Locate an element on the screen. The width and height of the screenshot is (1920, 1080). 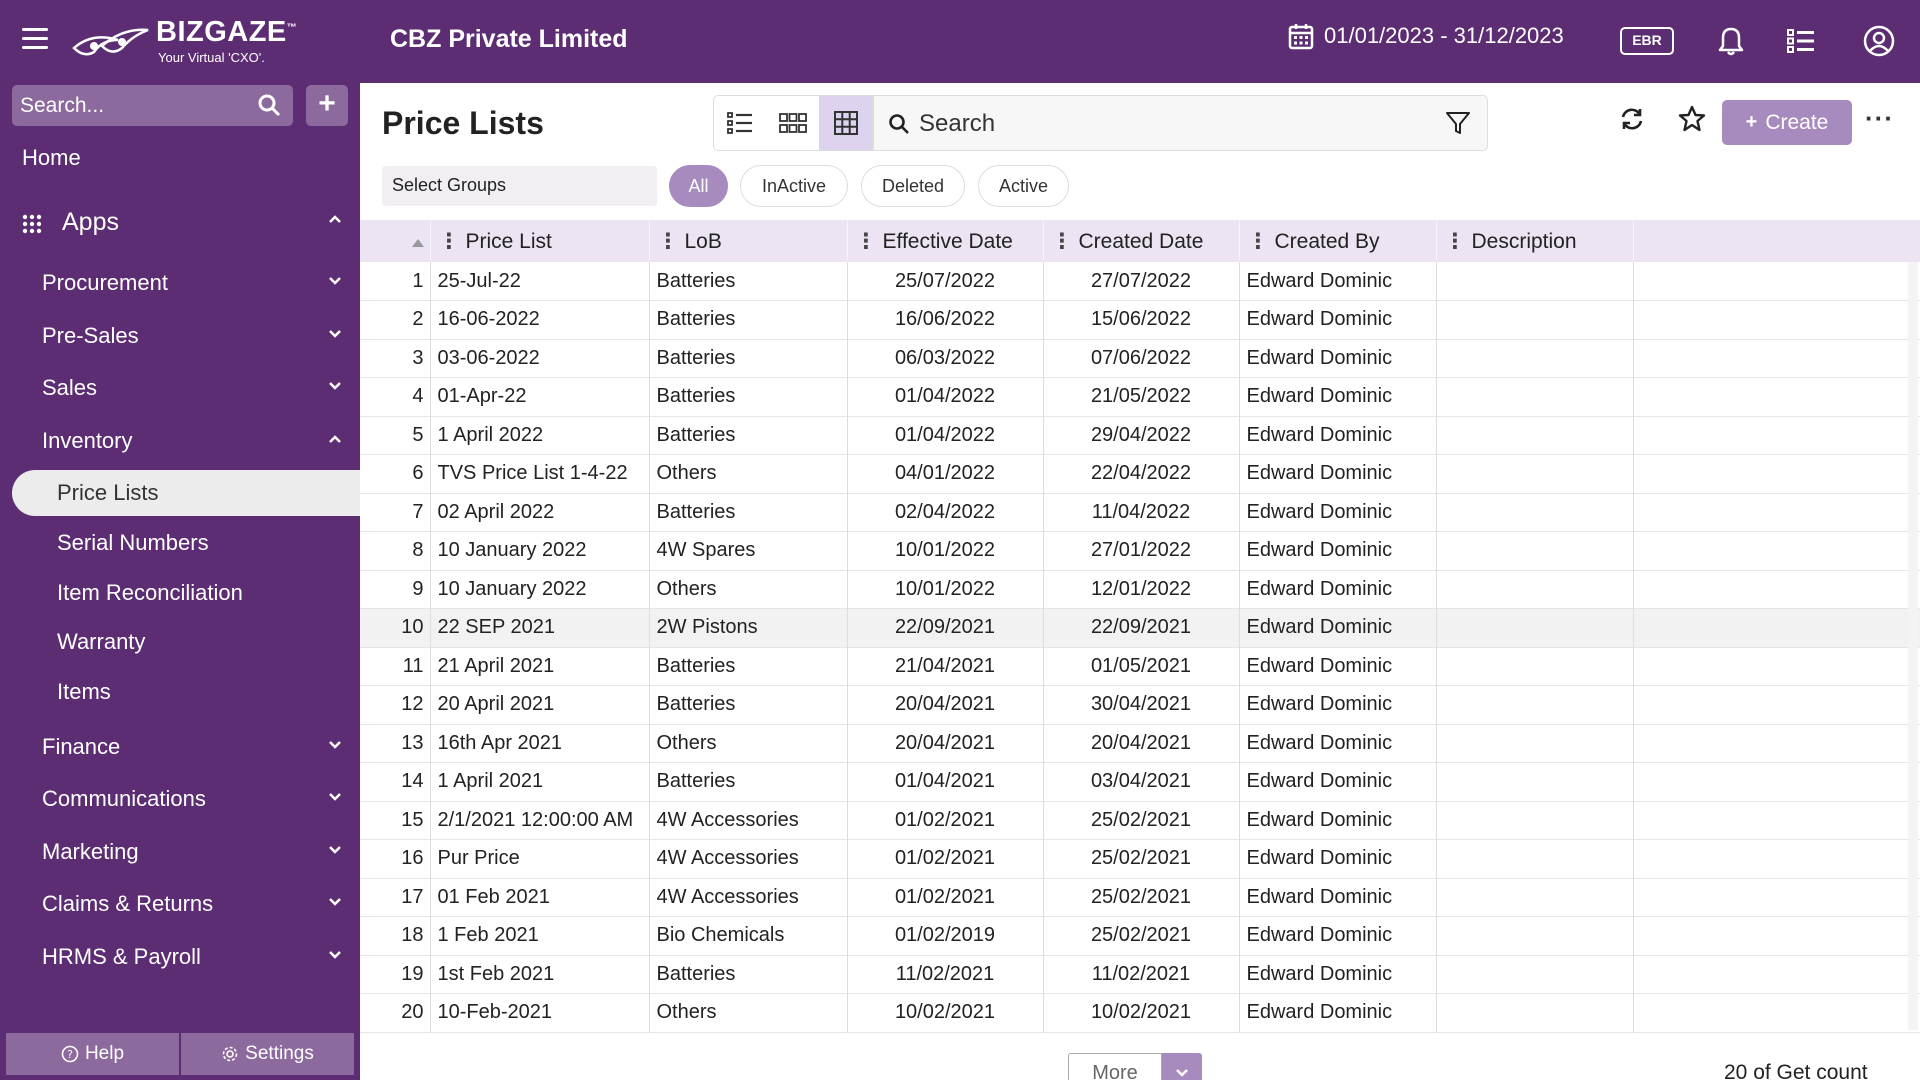
list-icon is located at coordinates (1801, 41).